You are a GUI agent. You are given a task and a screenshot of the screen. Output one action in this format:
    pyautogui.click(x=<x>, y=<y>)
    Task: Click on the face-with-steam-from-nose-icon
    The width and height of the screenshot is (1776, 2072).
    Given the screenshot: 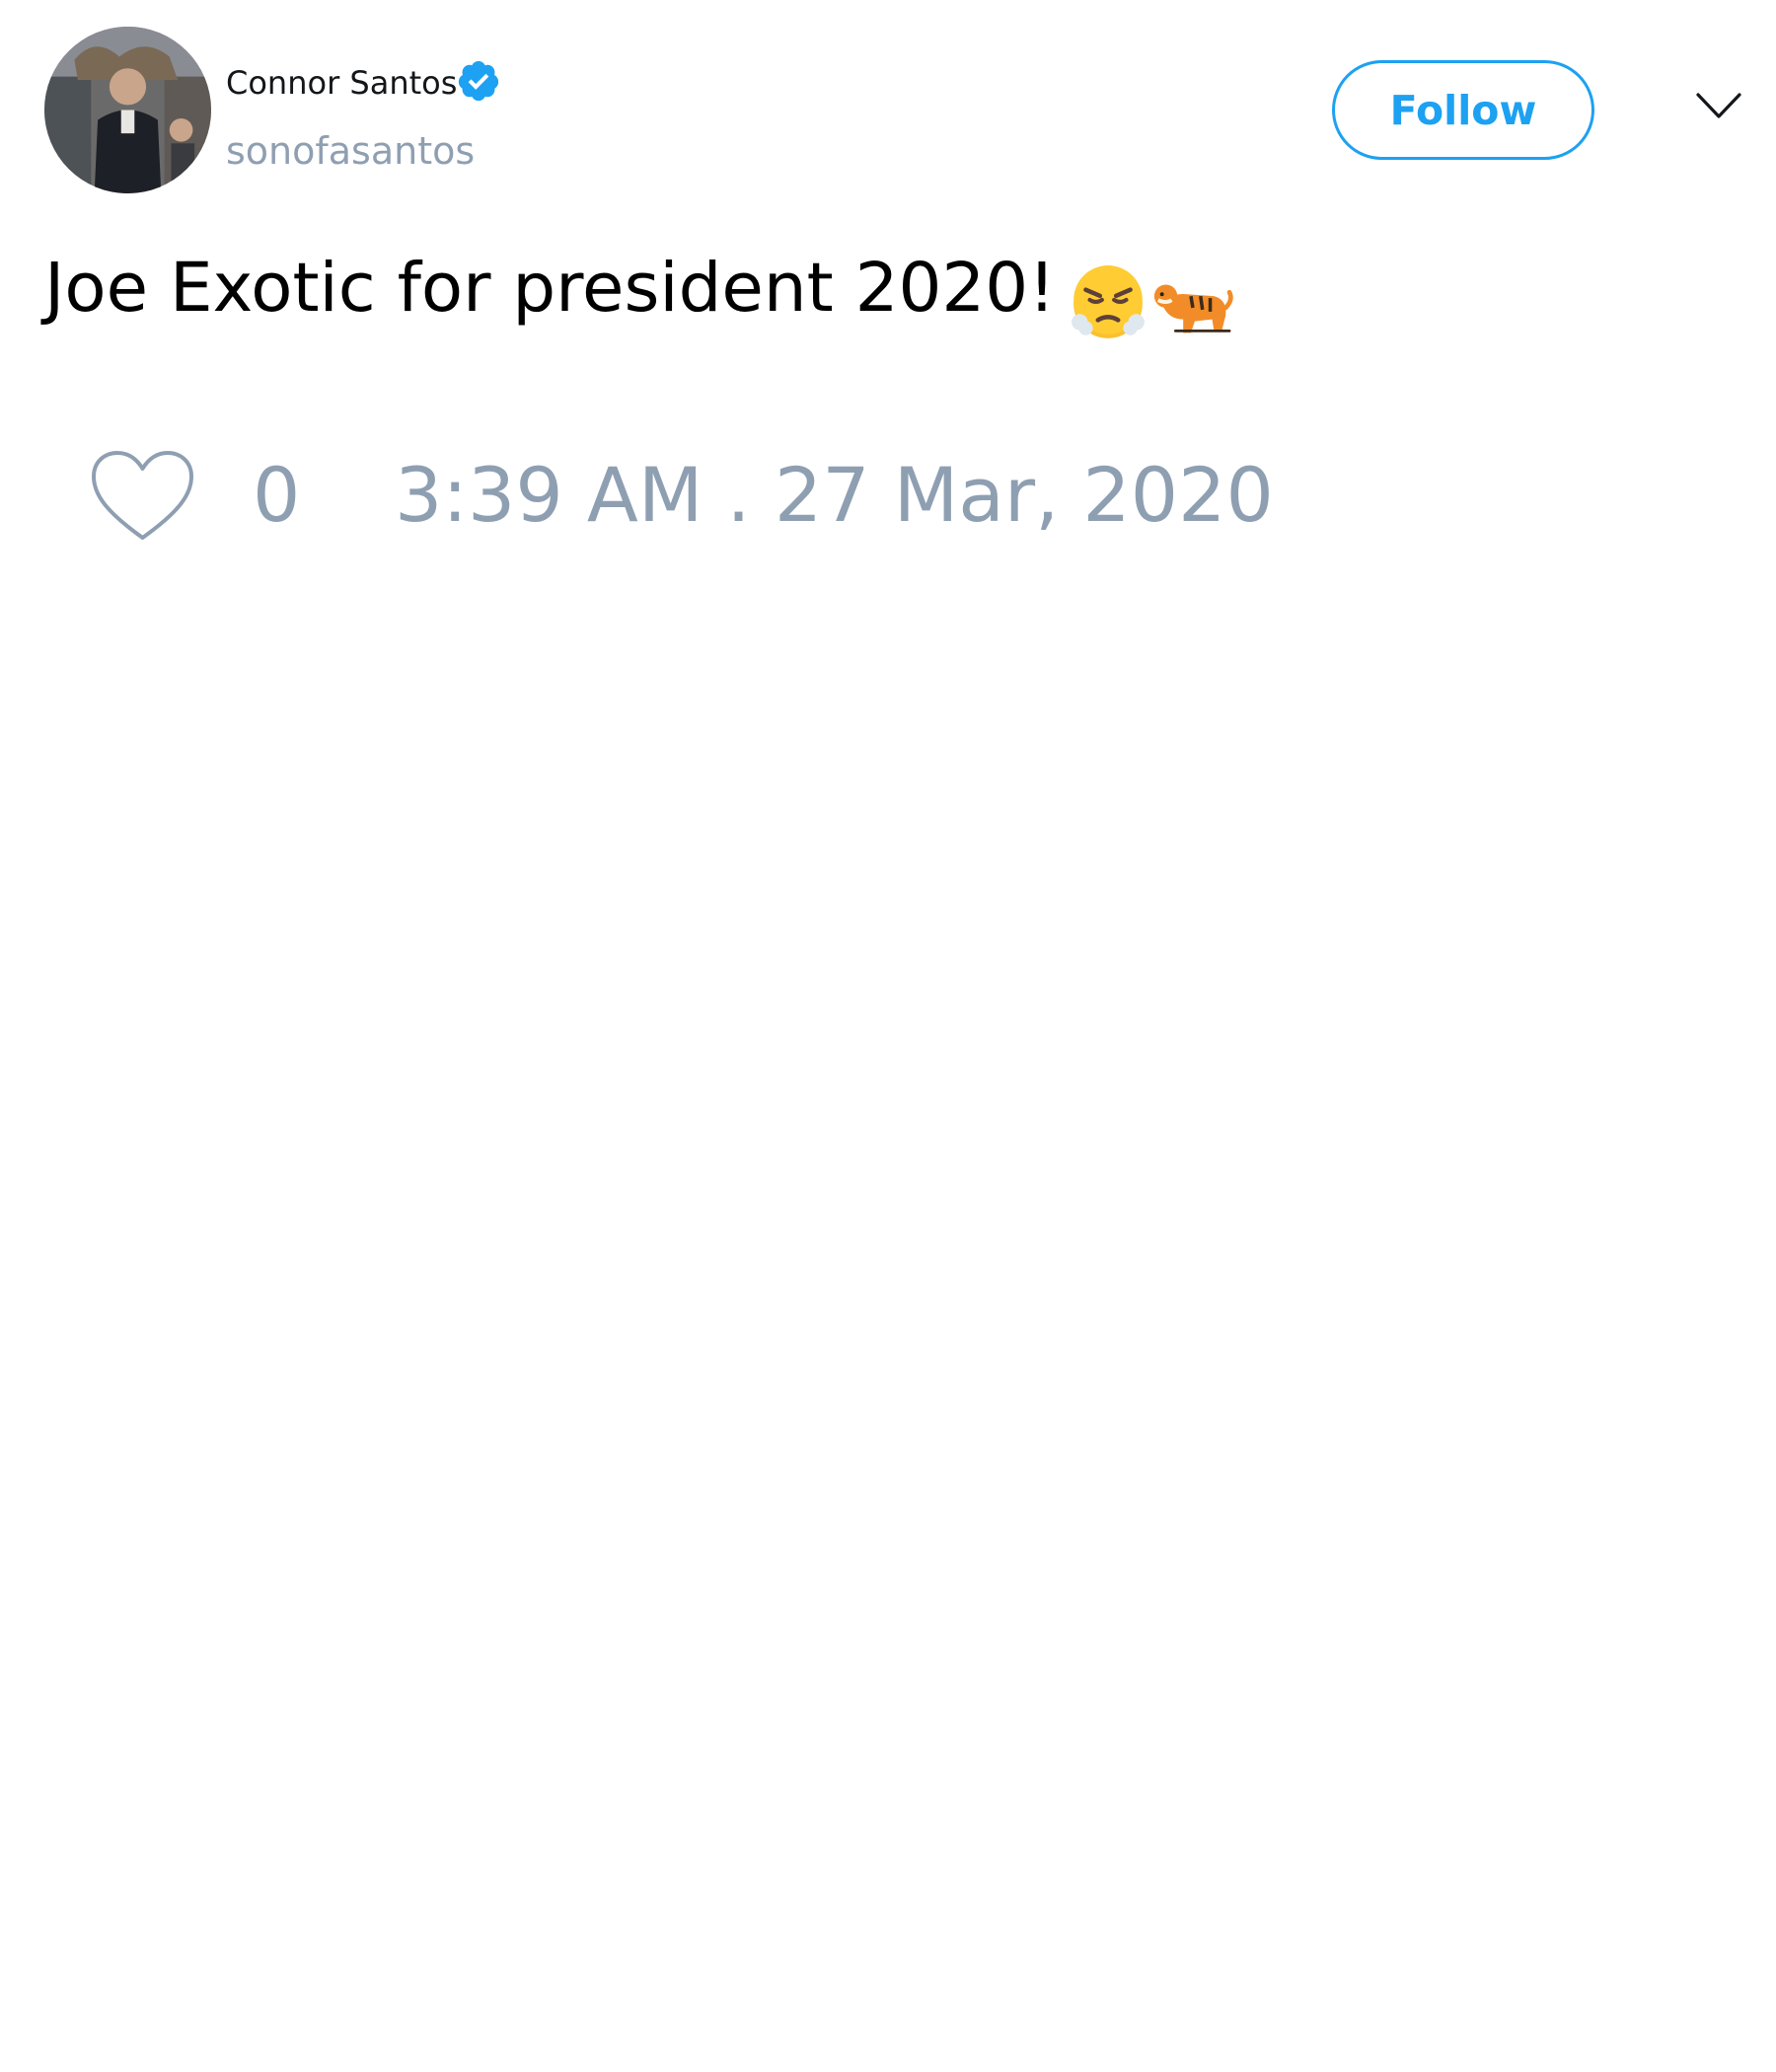 What is the action you would take?
    pyautogui.click(x=1108, y=301)
    